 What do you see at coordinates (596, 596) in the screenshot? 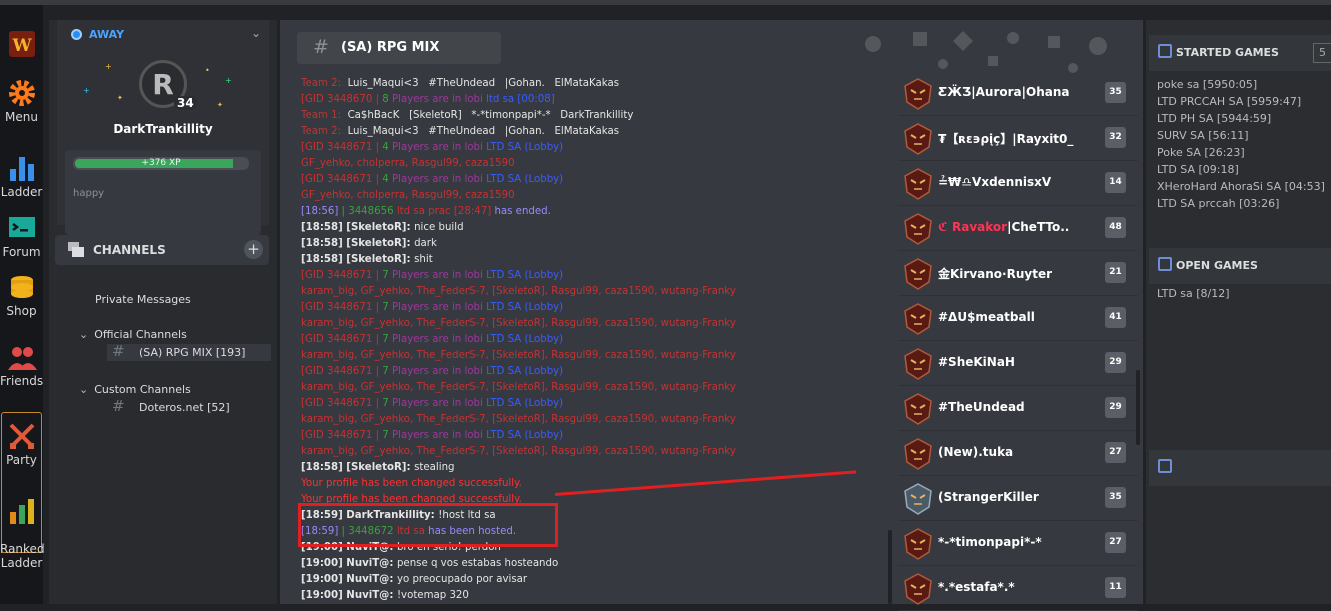
I see `chat-line: [19:00] NuviT@: !votemap 320` at bounding box center [596, 596].